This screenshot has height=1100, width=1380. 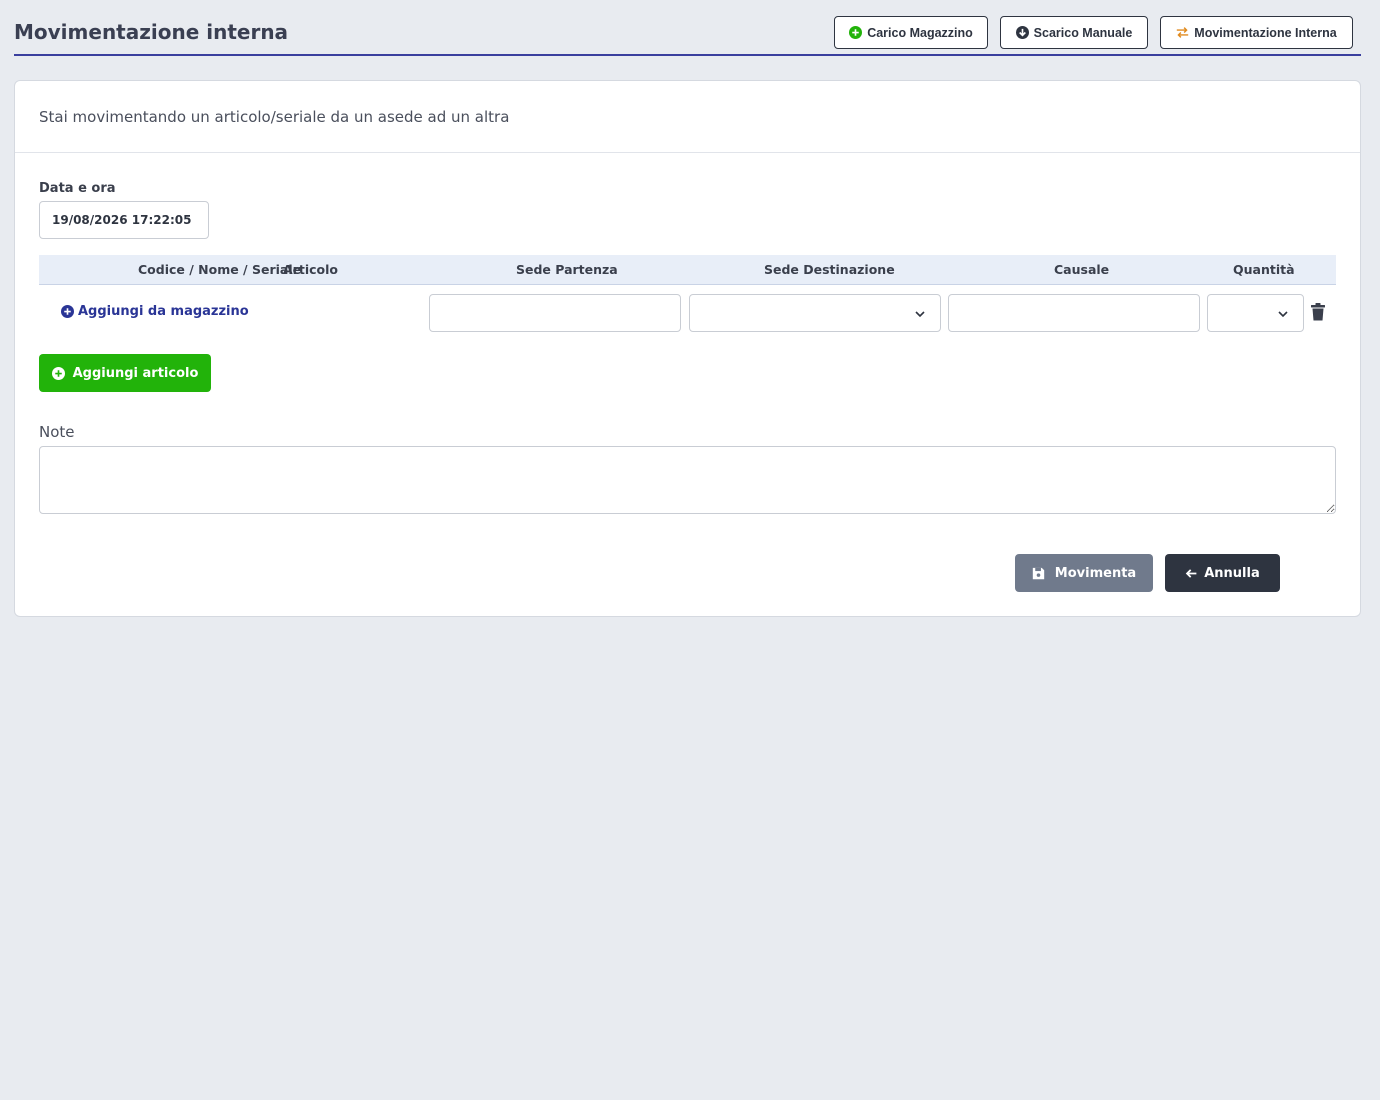 I want to click on add-article-button: Aggiungi articolo, so click(x=125, y=373).